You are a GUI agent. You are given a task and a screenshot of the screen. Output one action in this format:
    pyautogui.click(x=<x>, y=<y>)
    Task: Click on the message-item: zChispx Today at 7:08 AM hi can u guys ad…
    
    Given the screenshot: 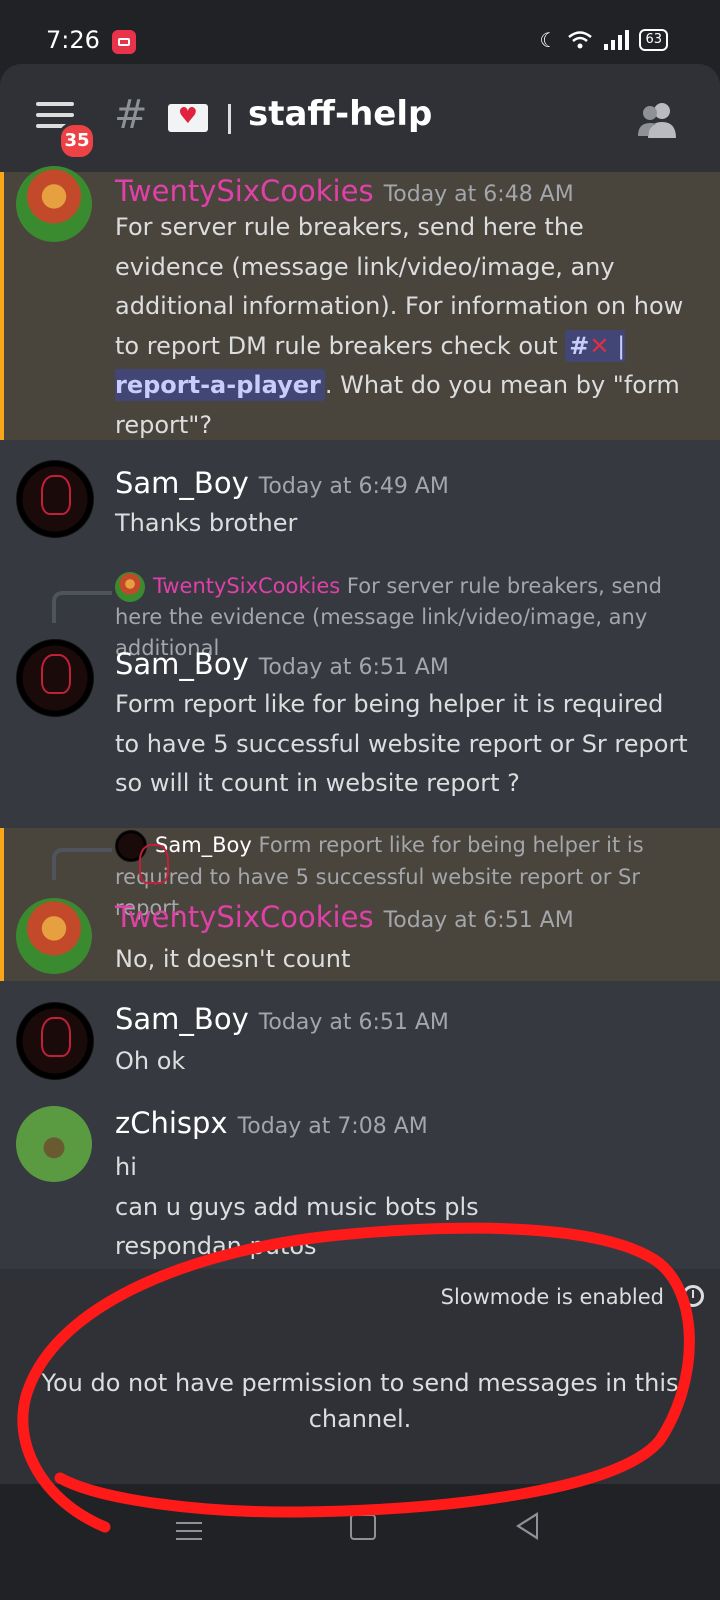 What is the action you would take?
    pyautogui.click(x=360, y=1183)
    